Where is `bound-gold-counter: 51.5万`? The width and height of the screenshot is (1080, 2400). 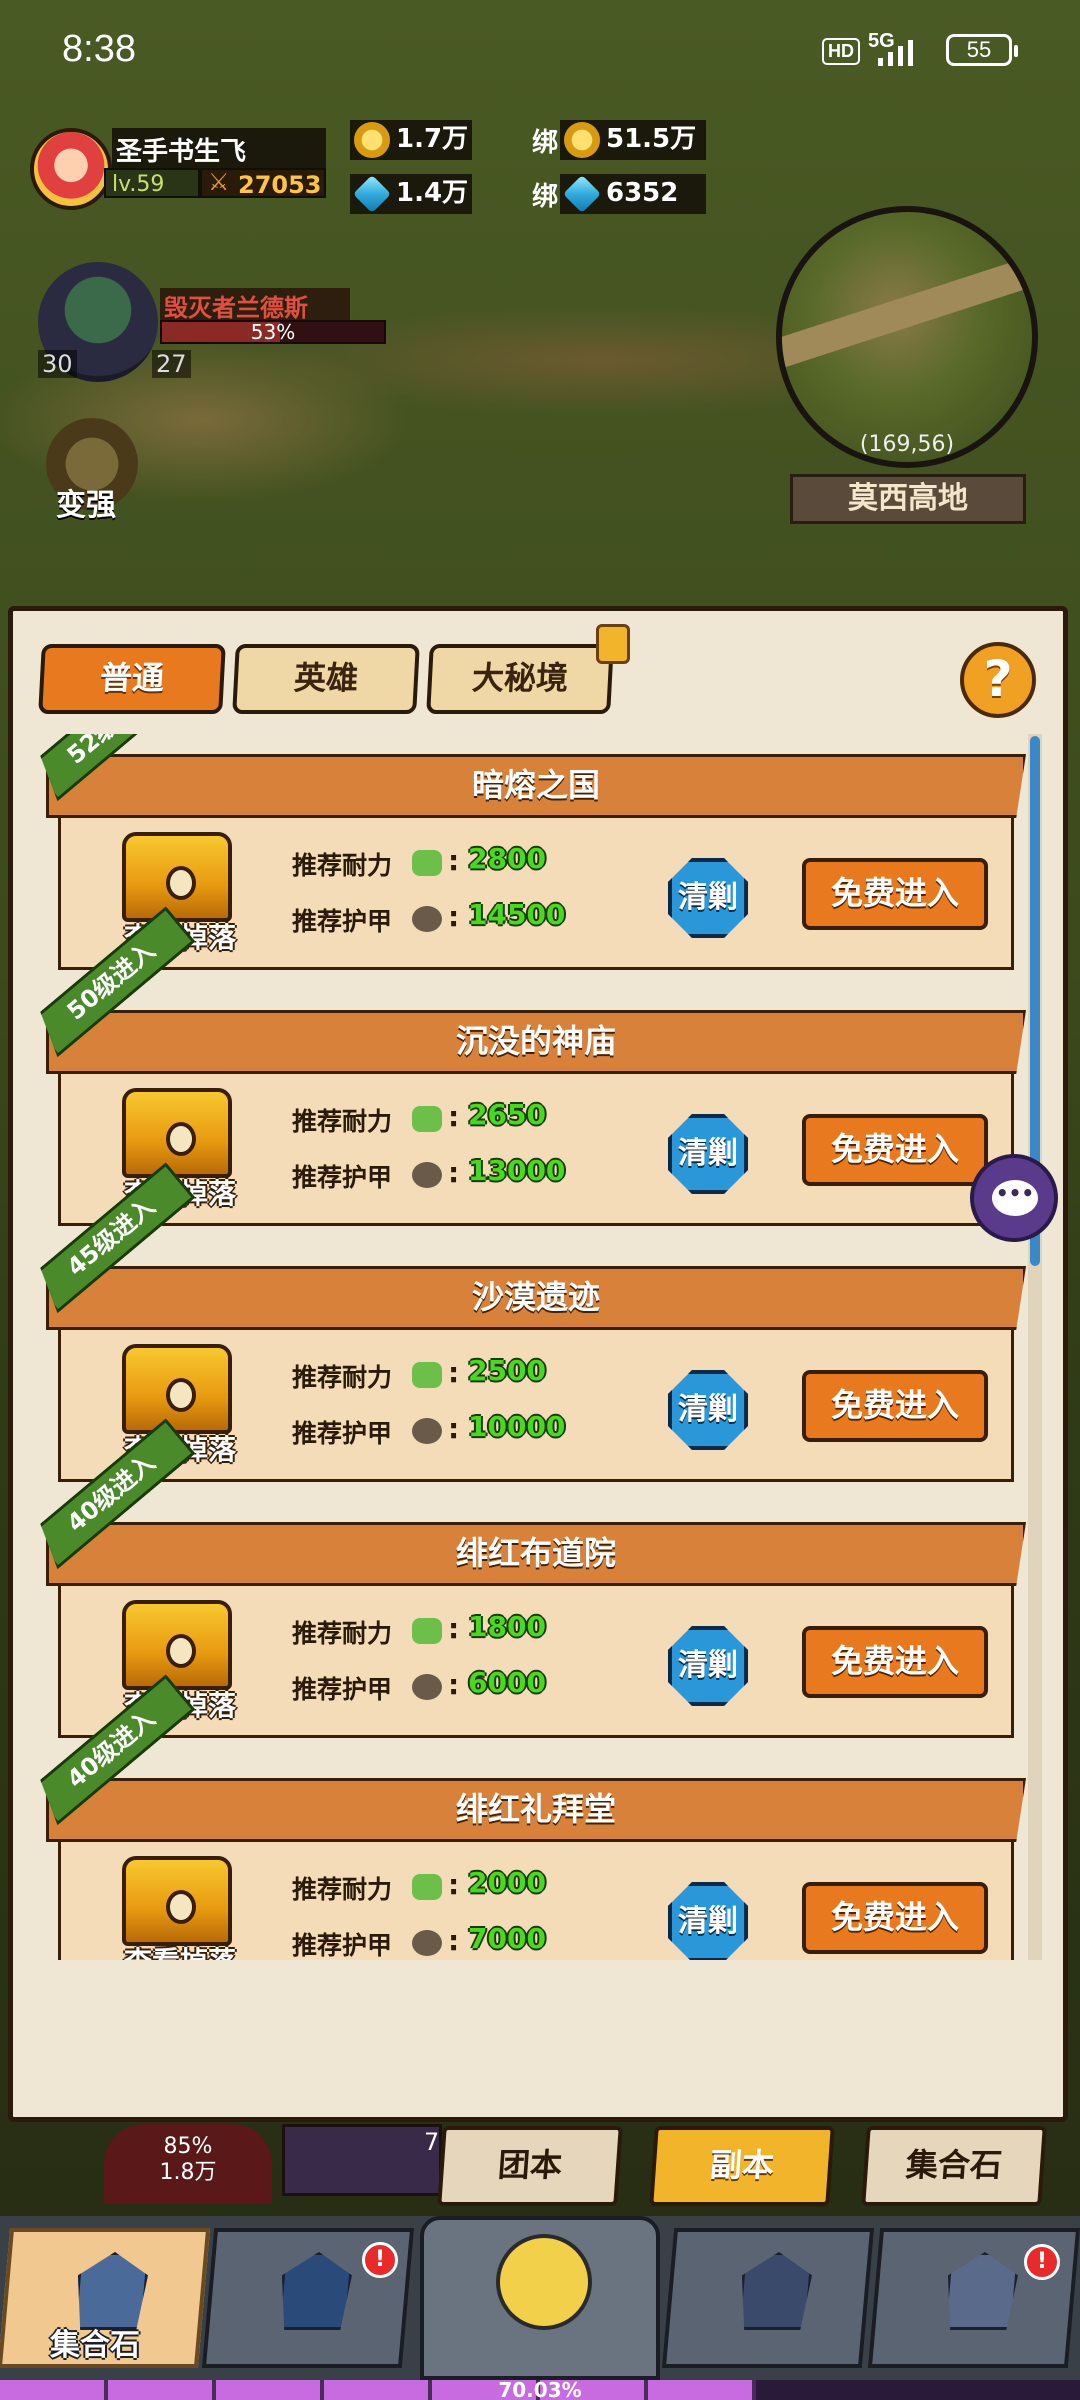 bound-gold-counter: 51.5万 is located at coordinates (633, 140).